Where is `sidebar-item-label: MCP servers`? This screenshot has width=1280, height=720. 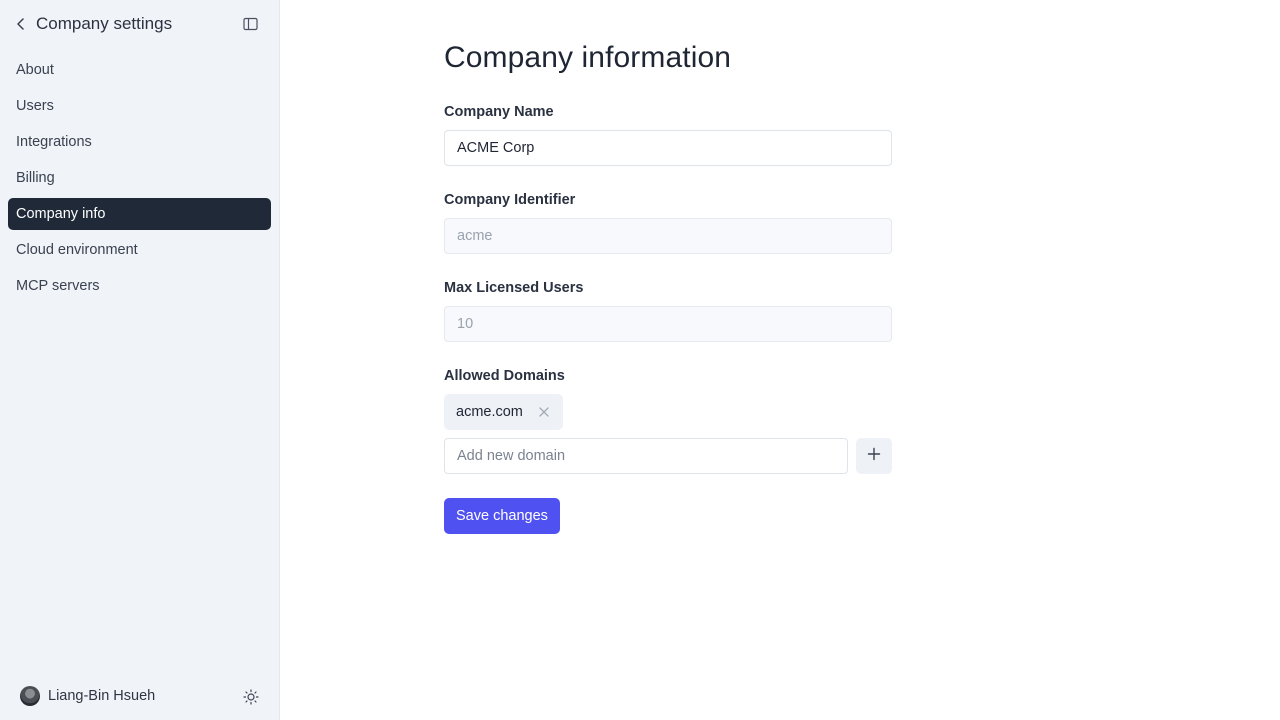 sidebar-item-label: MCP servers is located at coordinates (58, 286).